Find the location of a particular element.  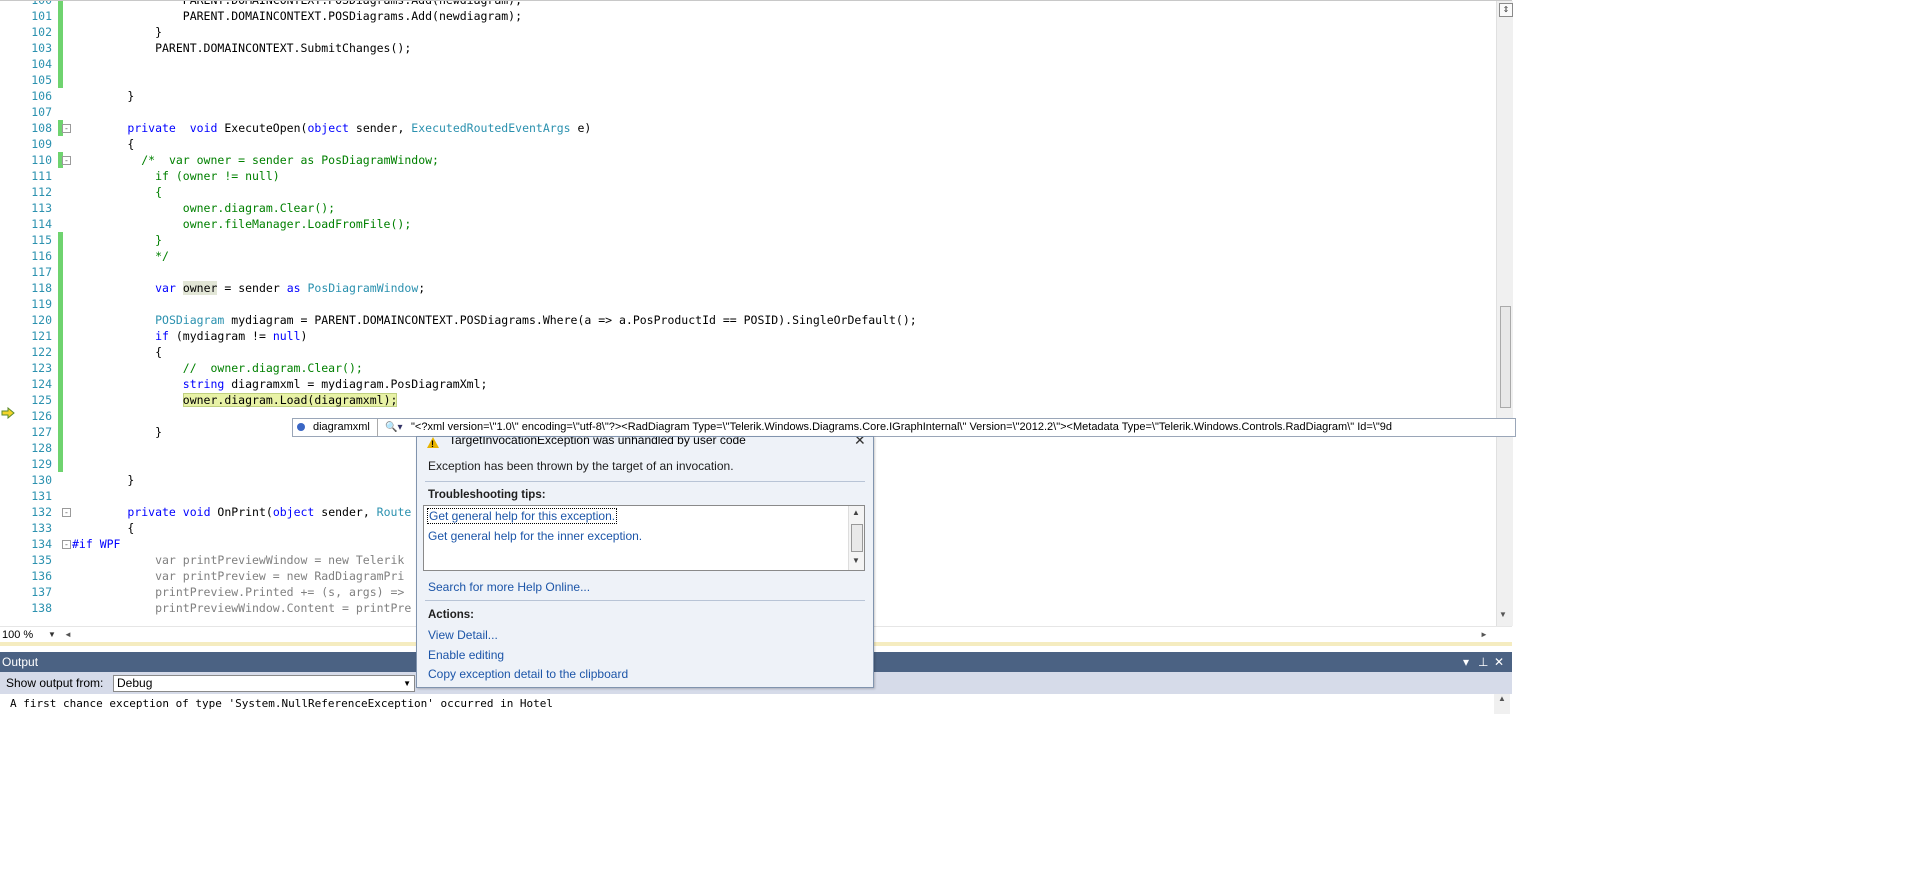

code-text: var printPreviewWindow = new Telerik is located at coordinates (238, 560).